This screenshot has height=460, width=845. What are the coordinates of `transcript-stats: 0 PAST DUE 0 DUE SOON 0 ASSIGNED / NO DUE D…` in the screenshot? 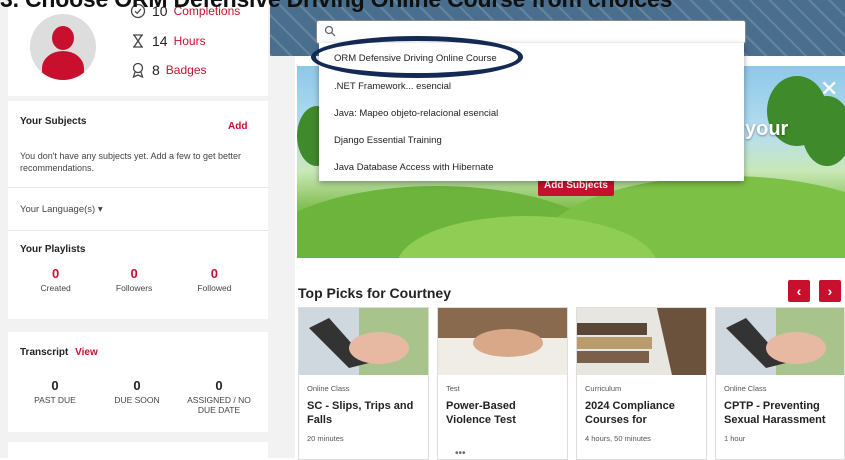 It's located at (137, 396).